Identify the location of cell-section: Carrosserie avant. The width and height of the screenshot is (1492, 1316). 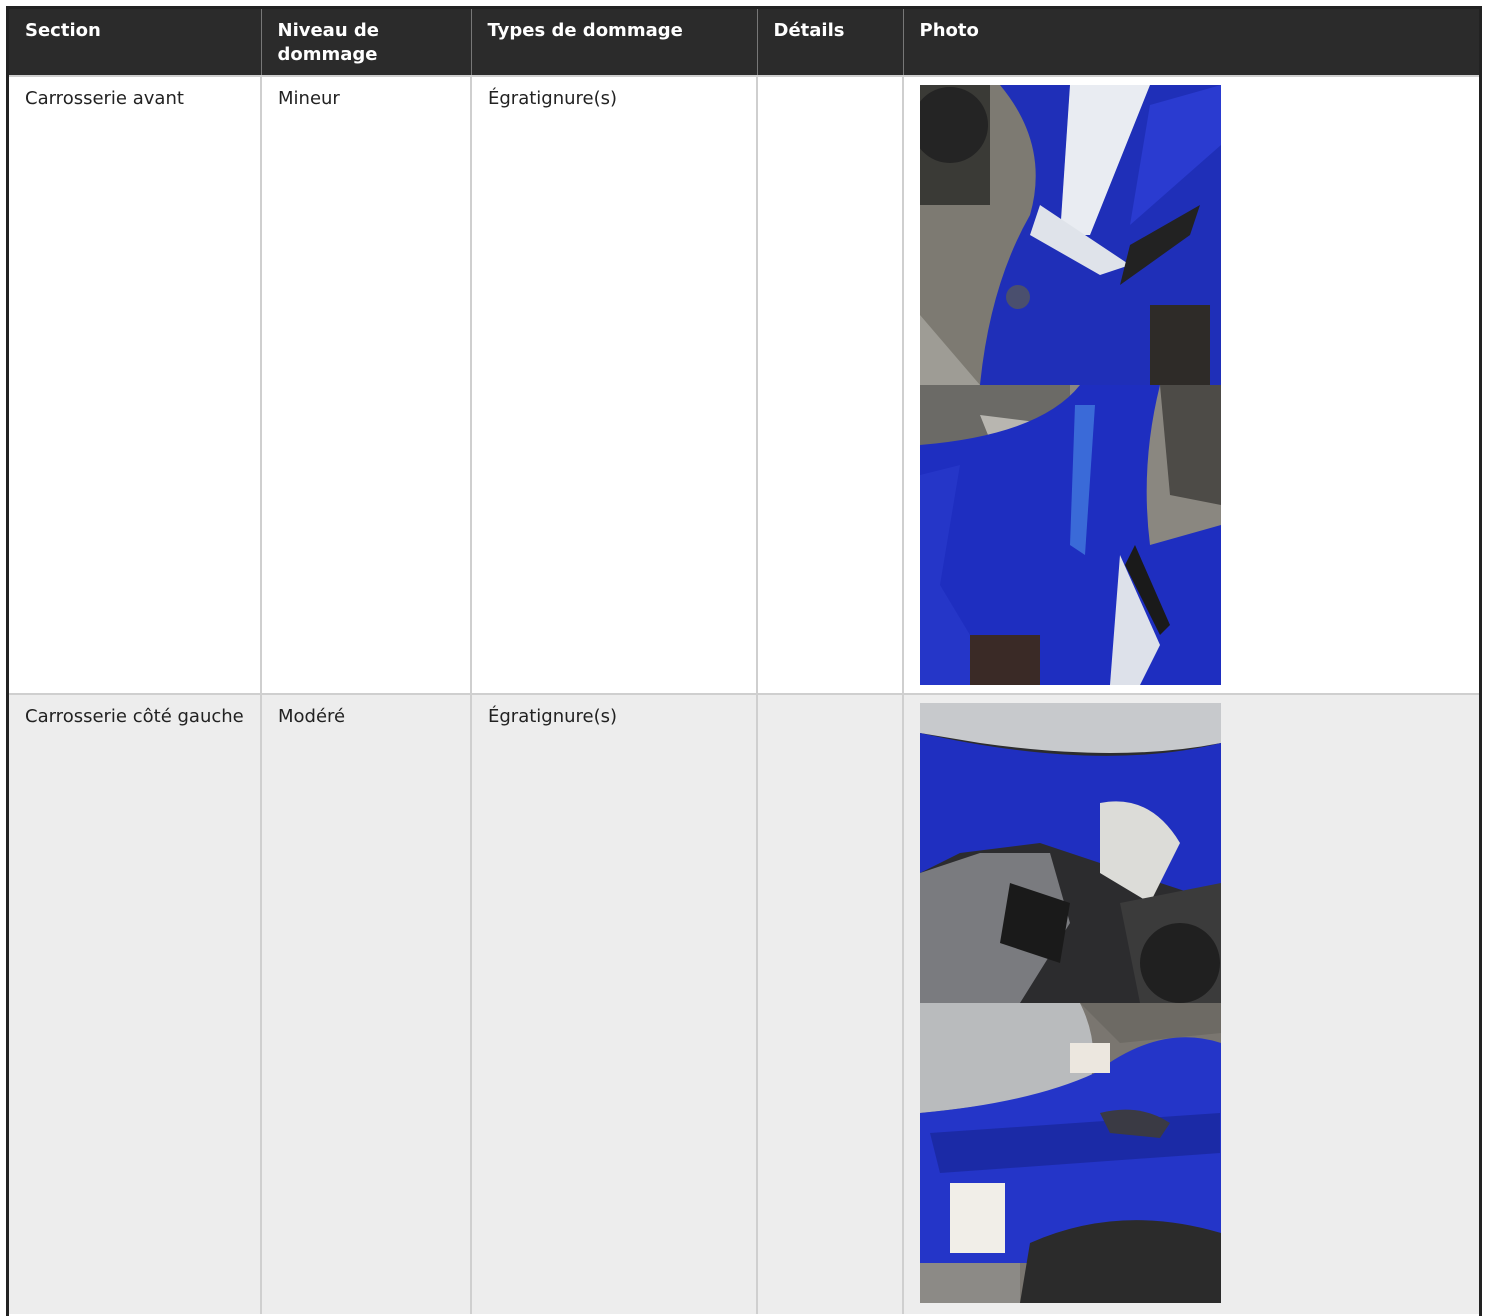
(135, 384).